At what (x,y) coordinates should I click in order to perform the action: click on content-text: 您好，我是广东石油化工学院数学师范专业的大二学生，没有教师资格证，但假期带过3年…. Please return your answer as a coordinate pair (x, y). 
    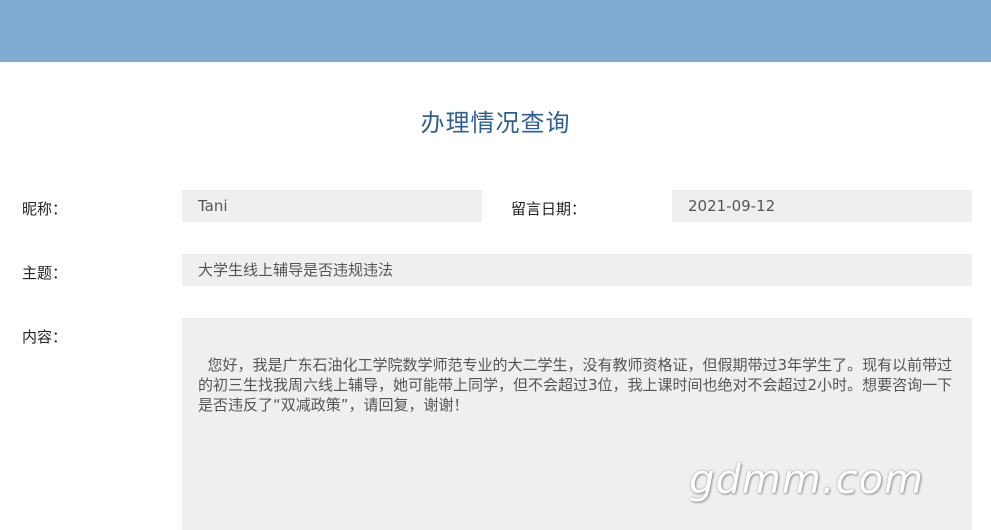
    Looking at the image, I should click on (575, 385).